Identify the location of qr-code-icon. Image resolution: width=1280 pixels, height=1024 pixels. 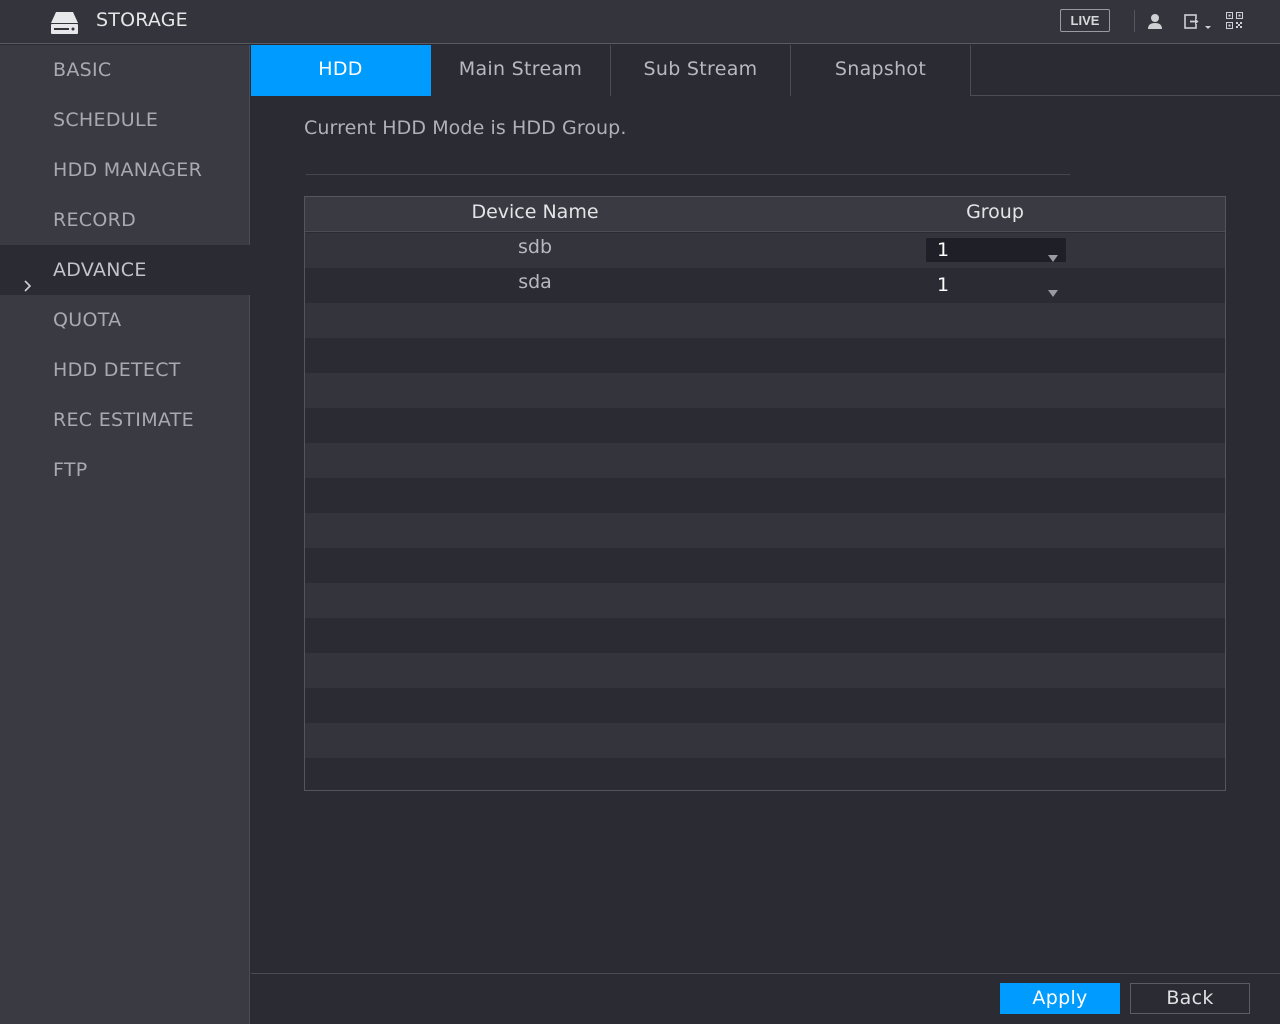
(1234, 20).